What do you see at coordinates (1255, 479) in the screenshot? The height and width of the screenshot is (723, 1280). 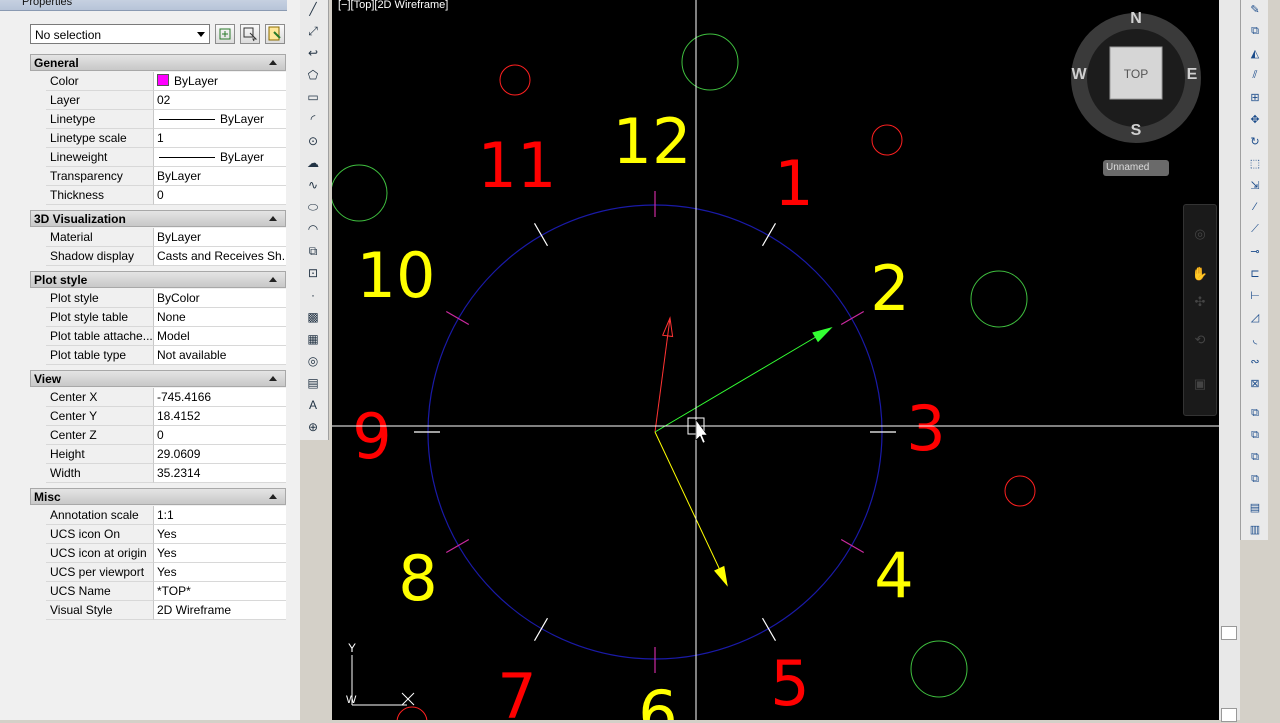 I see `send-under-icon: ⧉` at bounding box center [1255, 479].